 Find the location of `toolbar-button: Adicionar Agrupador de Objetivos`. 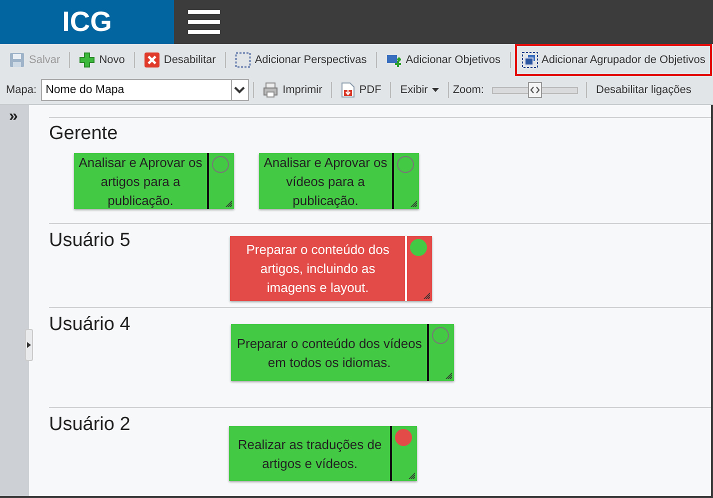

toolbar-button: Adicionar Agrupador de Objetivos is located at coordinates (613, 60).